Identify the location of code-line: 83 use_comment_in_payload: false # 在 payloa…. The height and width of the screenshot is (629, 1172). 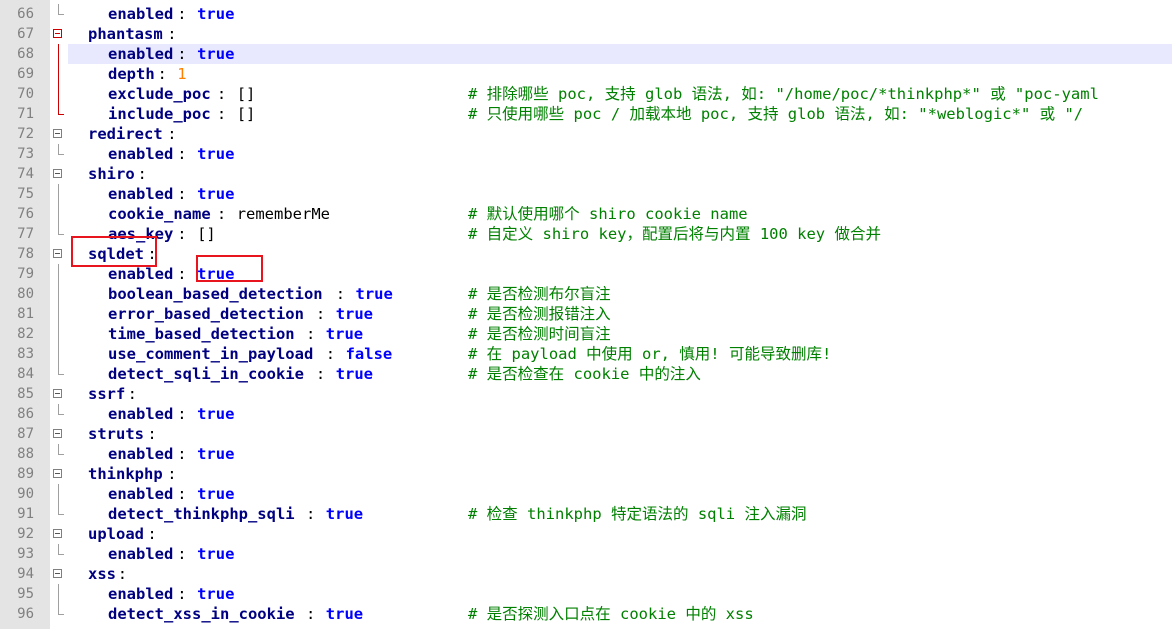
(586, 354).